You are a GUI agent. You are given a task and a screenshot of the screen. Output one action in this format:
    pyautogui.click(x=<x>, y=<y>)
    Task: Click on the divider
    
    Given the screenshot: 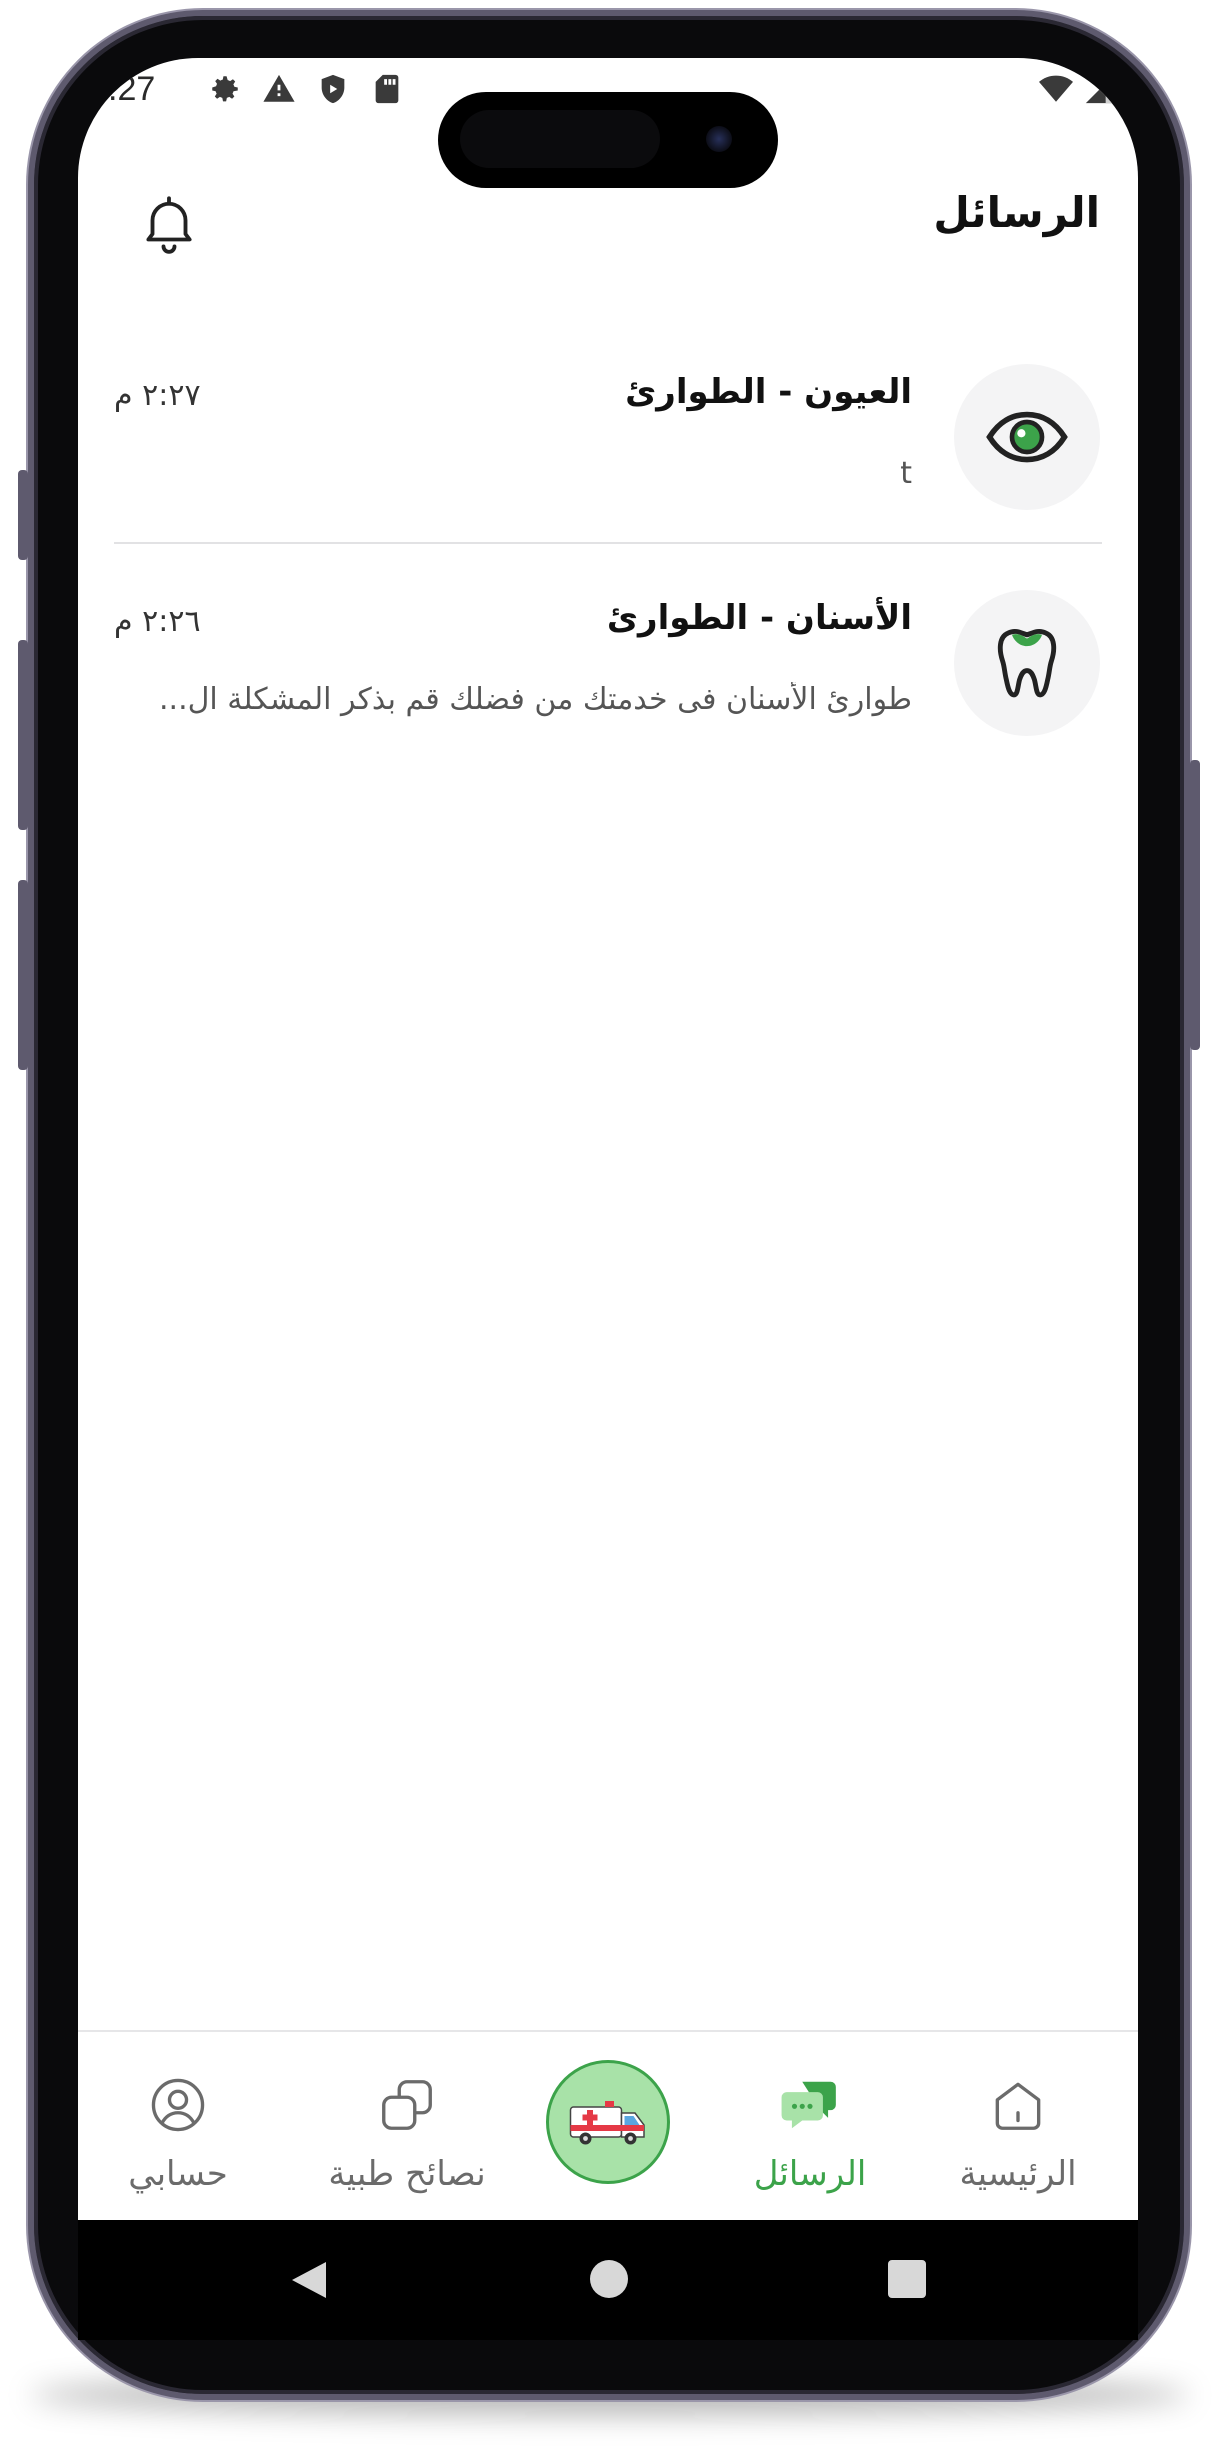 What is the action you would take?
    pyautogui.click(x=608, y=543)
    